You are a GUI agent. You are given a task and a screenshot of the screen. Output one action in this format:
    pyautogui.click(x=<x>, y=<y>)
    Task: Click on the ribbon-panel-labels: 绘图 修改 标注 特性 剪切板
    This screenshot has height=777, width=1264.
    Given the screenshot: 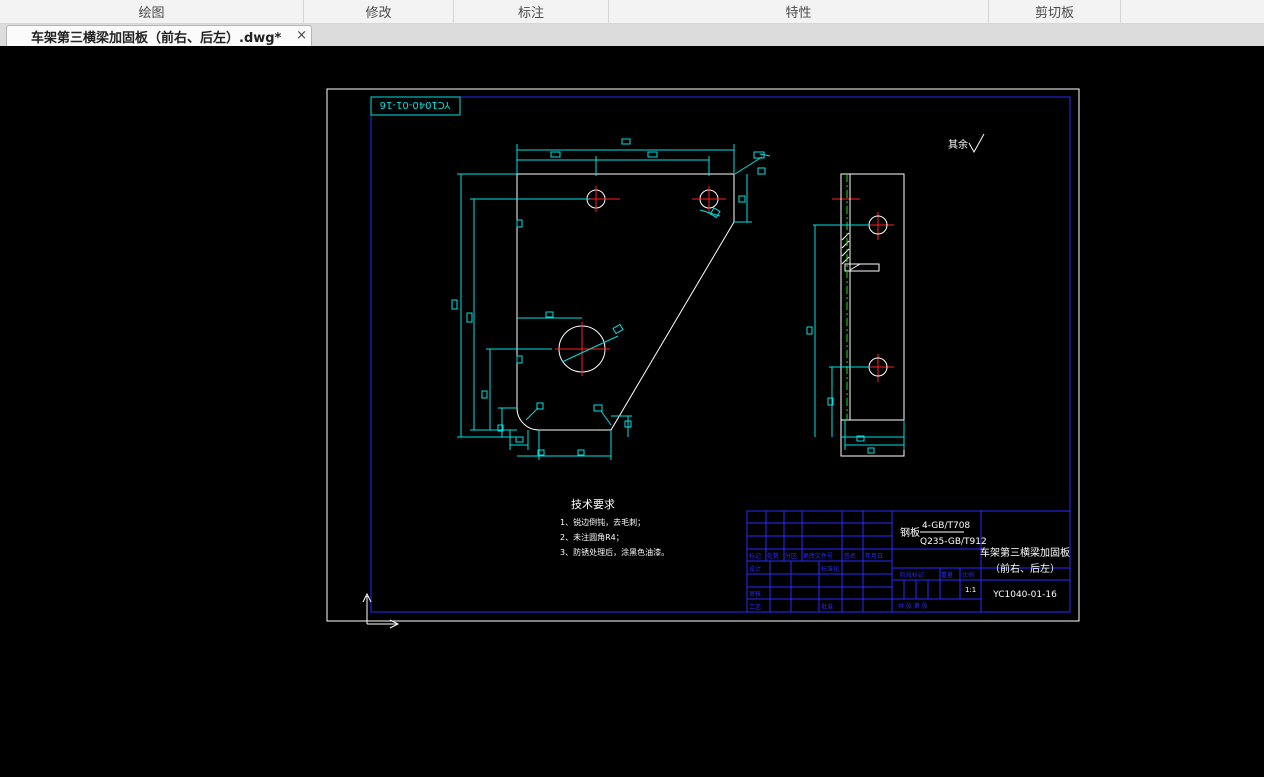 What is the action you would take?
    pyautogui.click(x=632, y=12)
    